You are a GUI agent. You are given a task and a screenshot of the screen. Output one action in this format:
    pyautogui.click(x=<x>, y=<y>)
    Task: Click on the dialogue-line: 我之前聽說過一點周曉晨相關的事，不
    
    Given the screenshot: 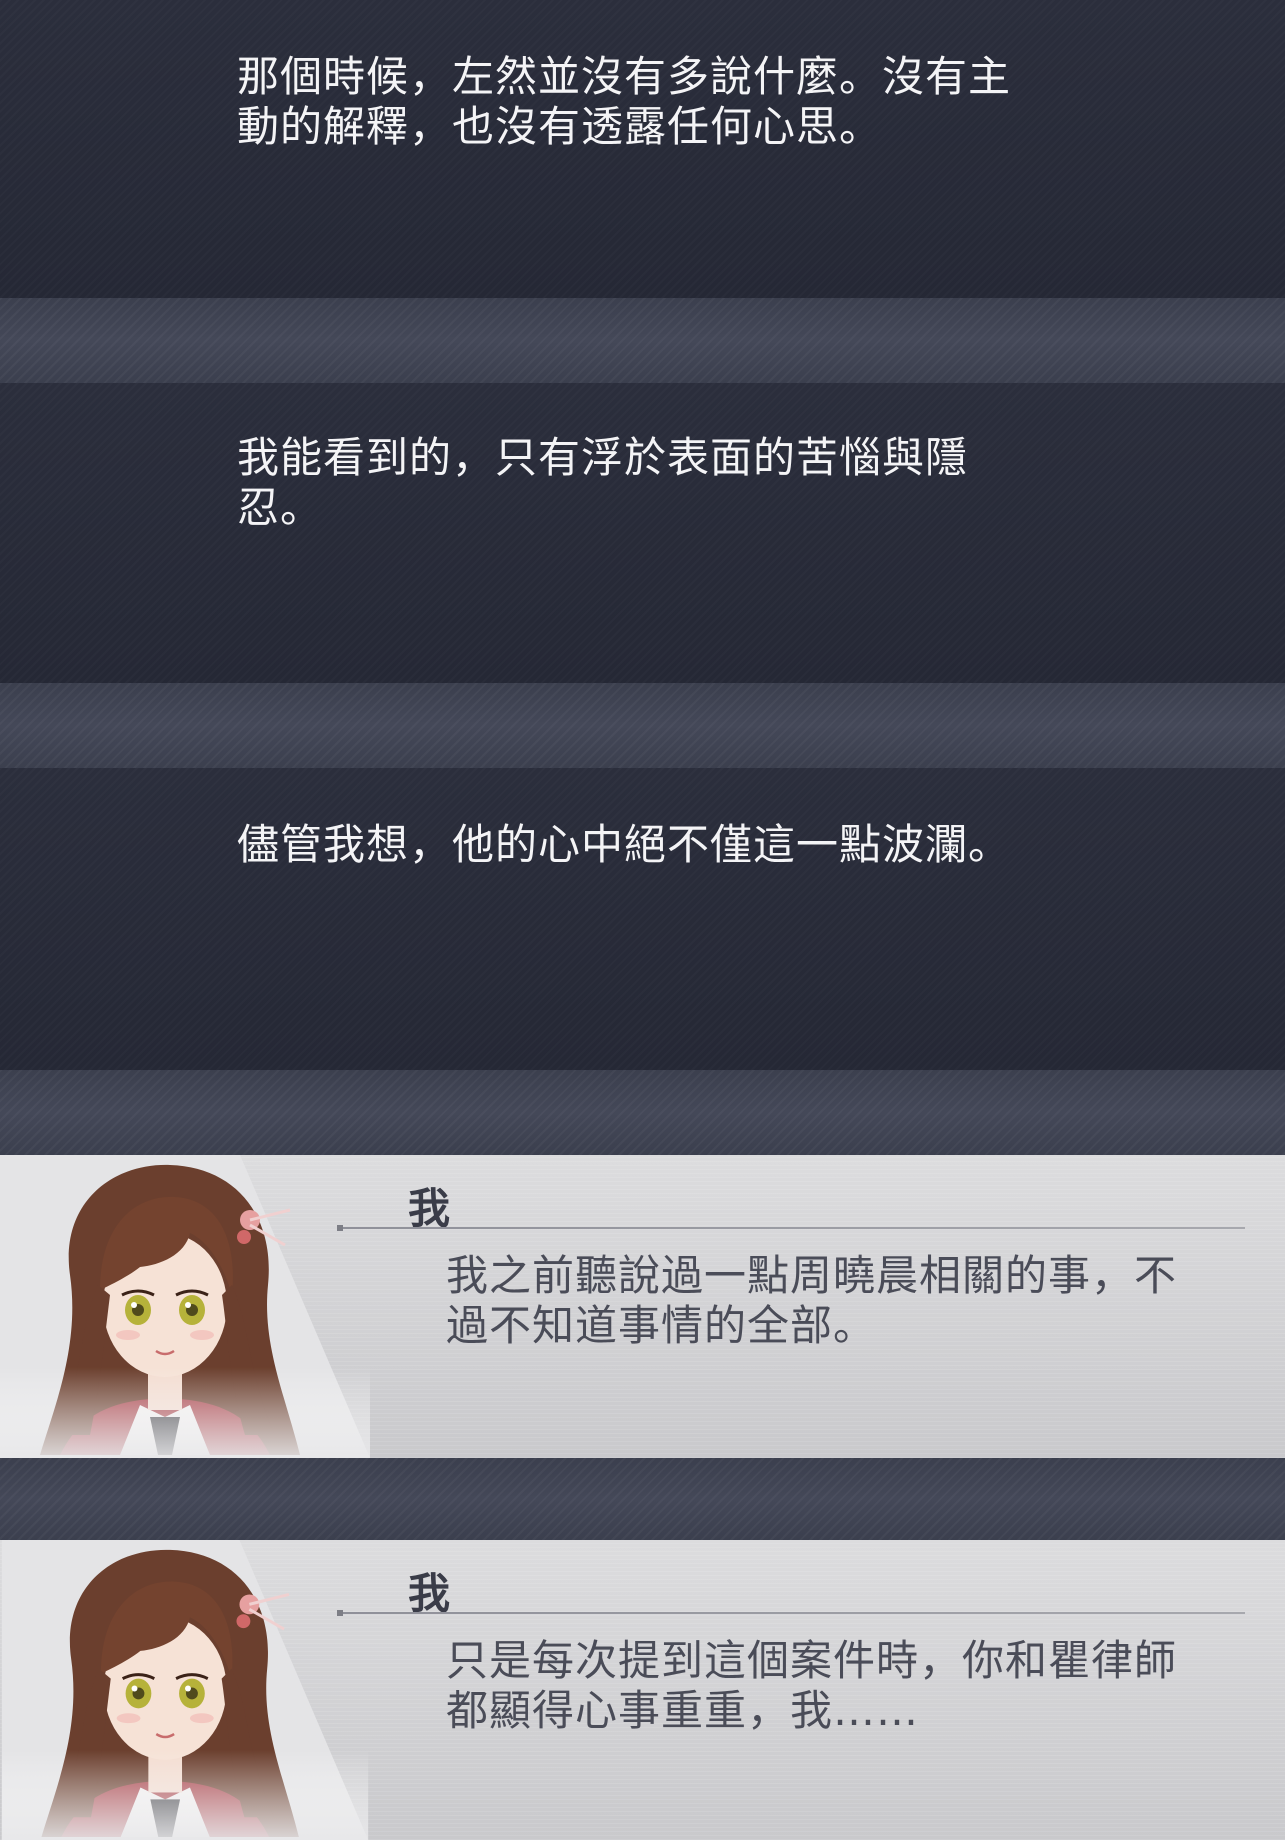 What is the action you would take?
    pyautogui.click(x=812, y=1275)
    